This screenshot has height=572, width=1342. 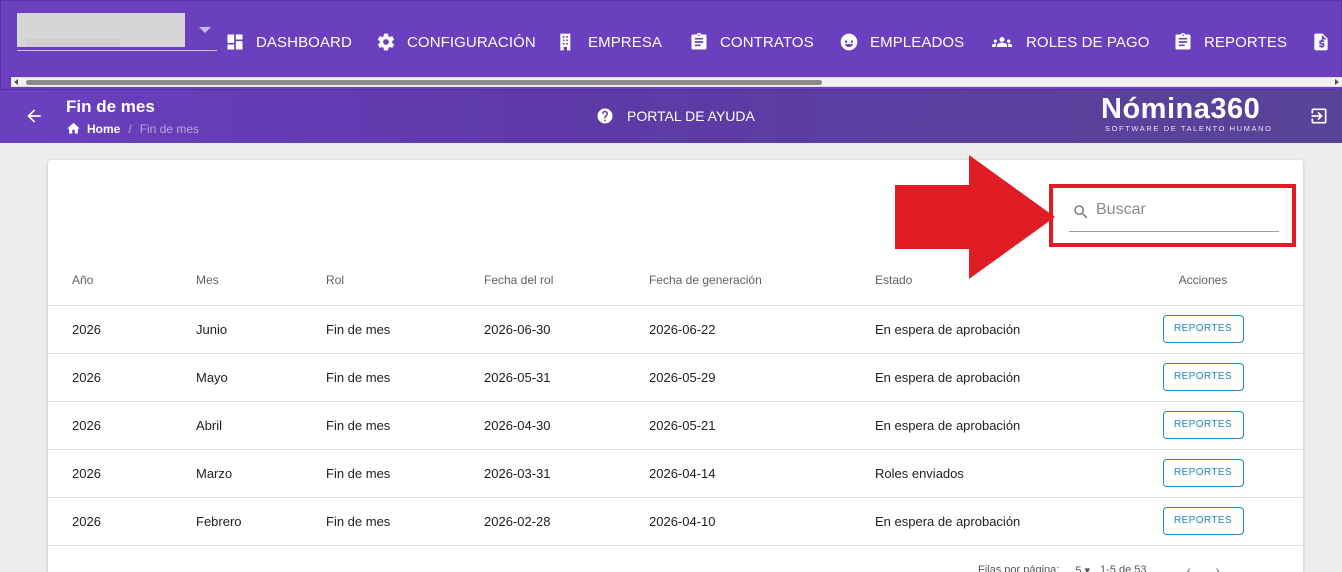 What do you see at coordinates (235, 42) in the screenshot?
I see `dashboard-icon` at bounding box center [235, 42].